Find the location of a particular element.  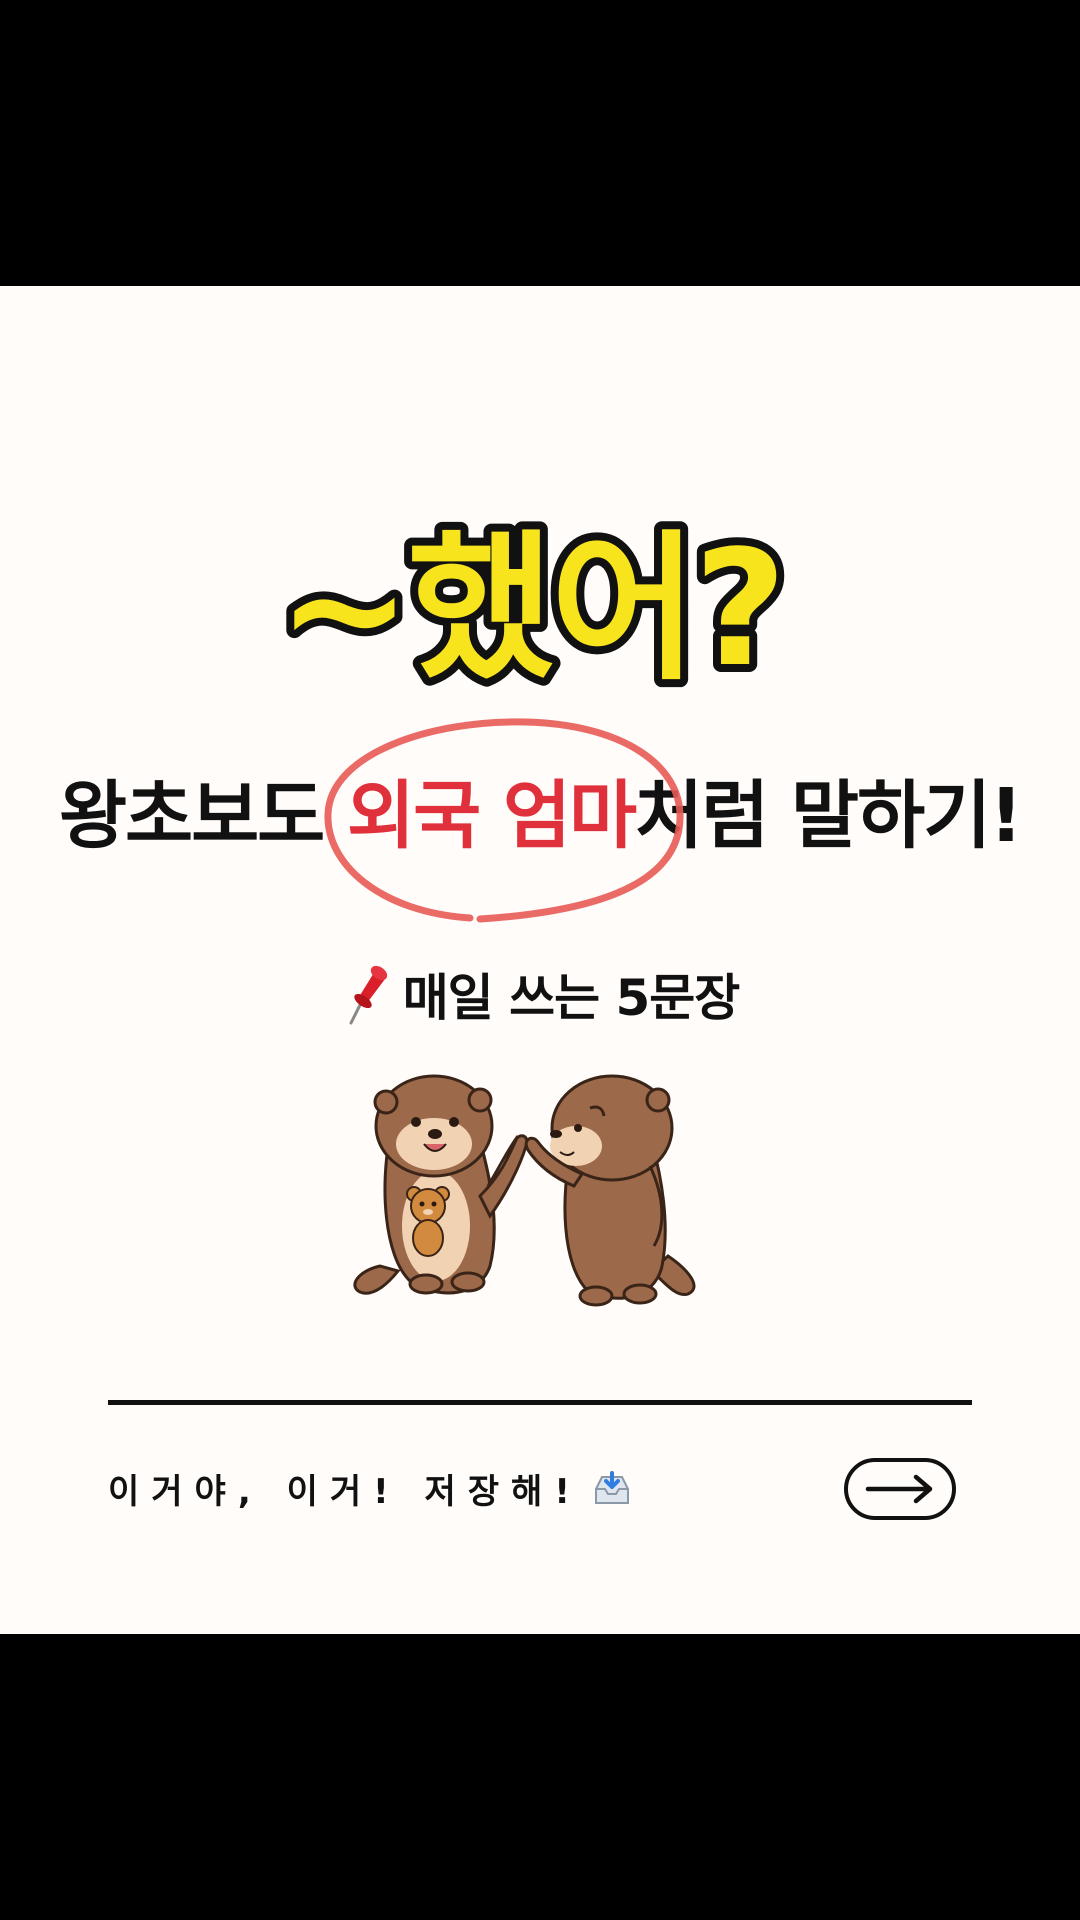

right-otter is located at coordinates (610, 1190).